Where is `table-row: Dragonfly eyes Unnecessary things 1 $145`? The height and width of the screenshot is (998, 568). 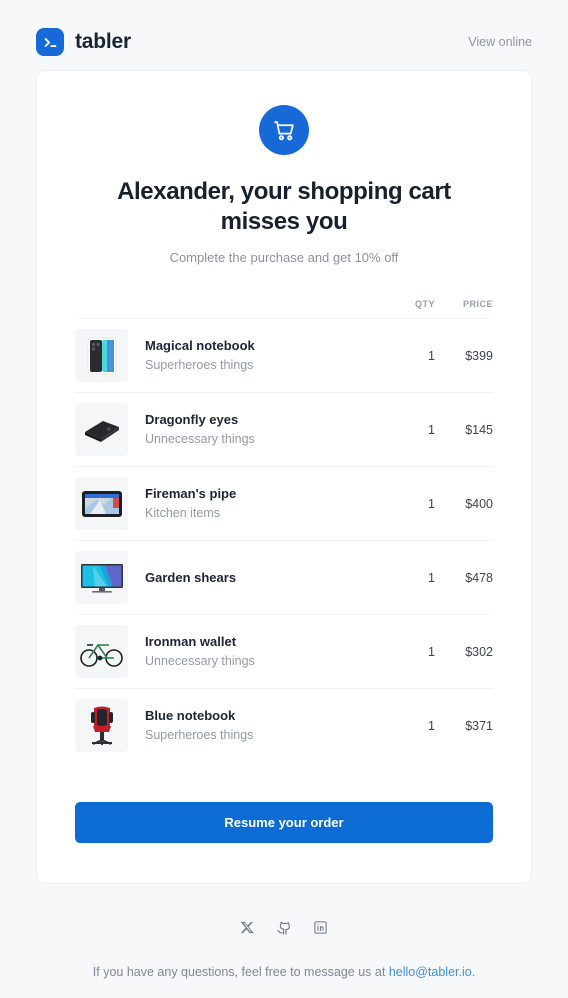 table-row: Dragonfly eyes Unnecessary things 1 $145 is located at coordinates (284, 429).